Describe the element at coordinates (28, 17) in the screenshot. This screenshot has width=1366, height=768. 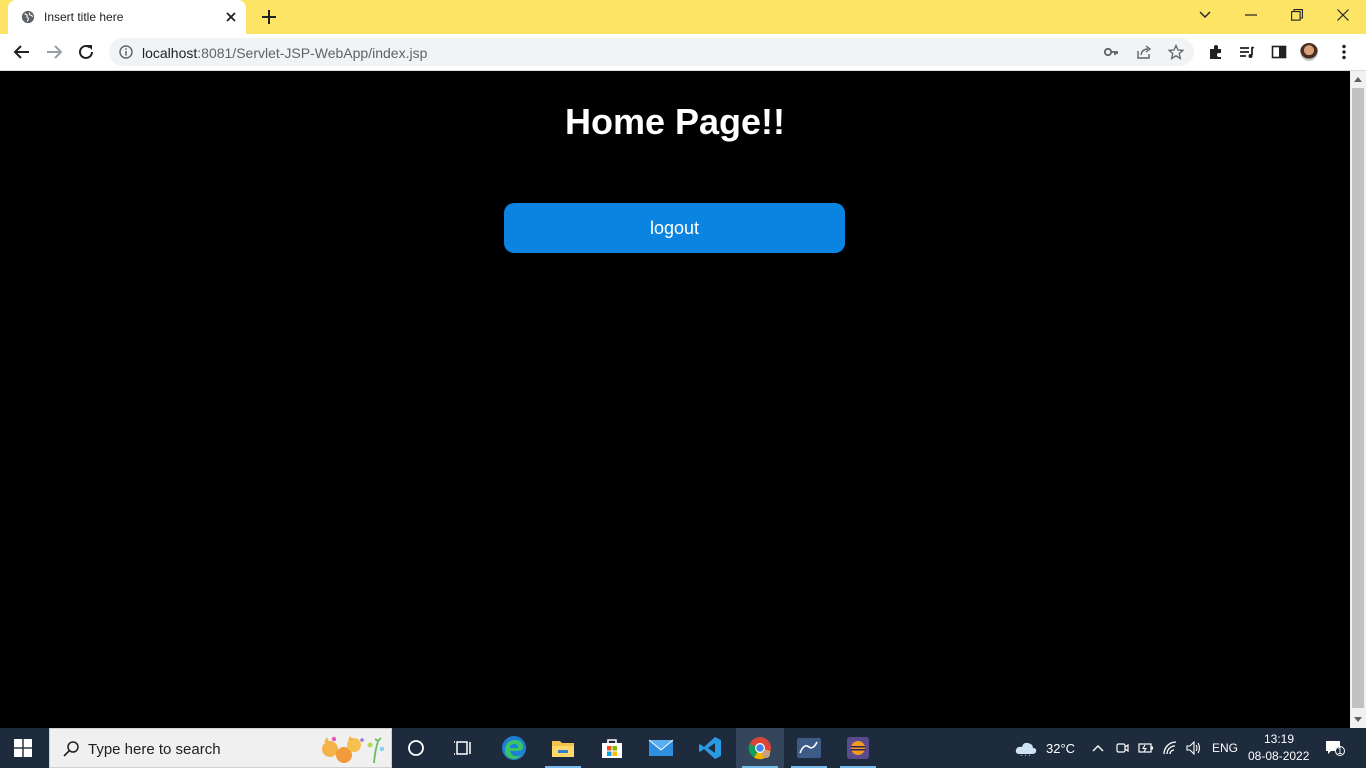
I see `globe-icon` at that location.